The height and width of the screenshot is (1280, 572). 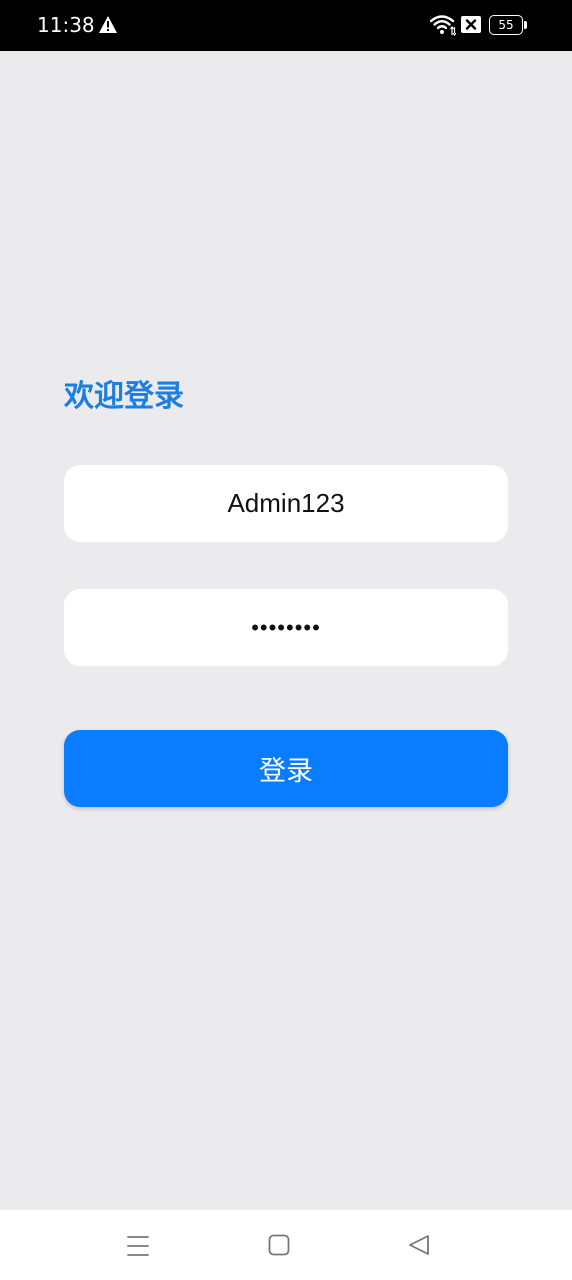 I want to click on username-input, so click(x=286, y=503).